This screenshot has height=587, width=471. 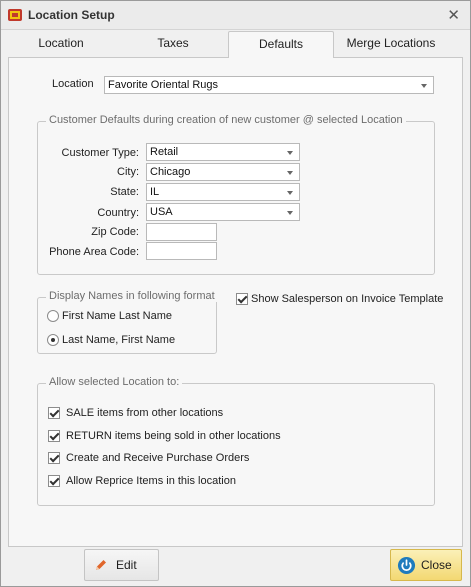 I want to click on country-value: USA, so click(x=161, y=212).